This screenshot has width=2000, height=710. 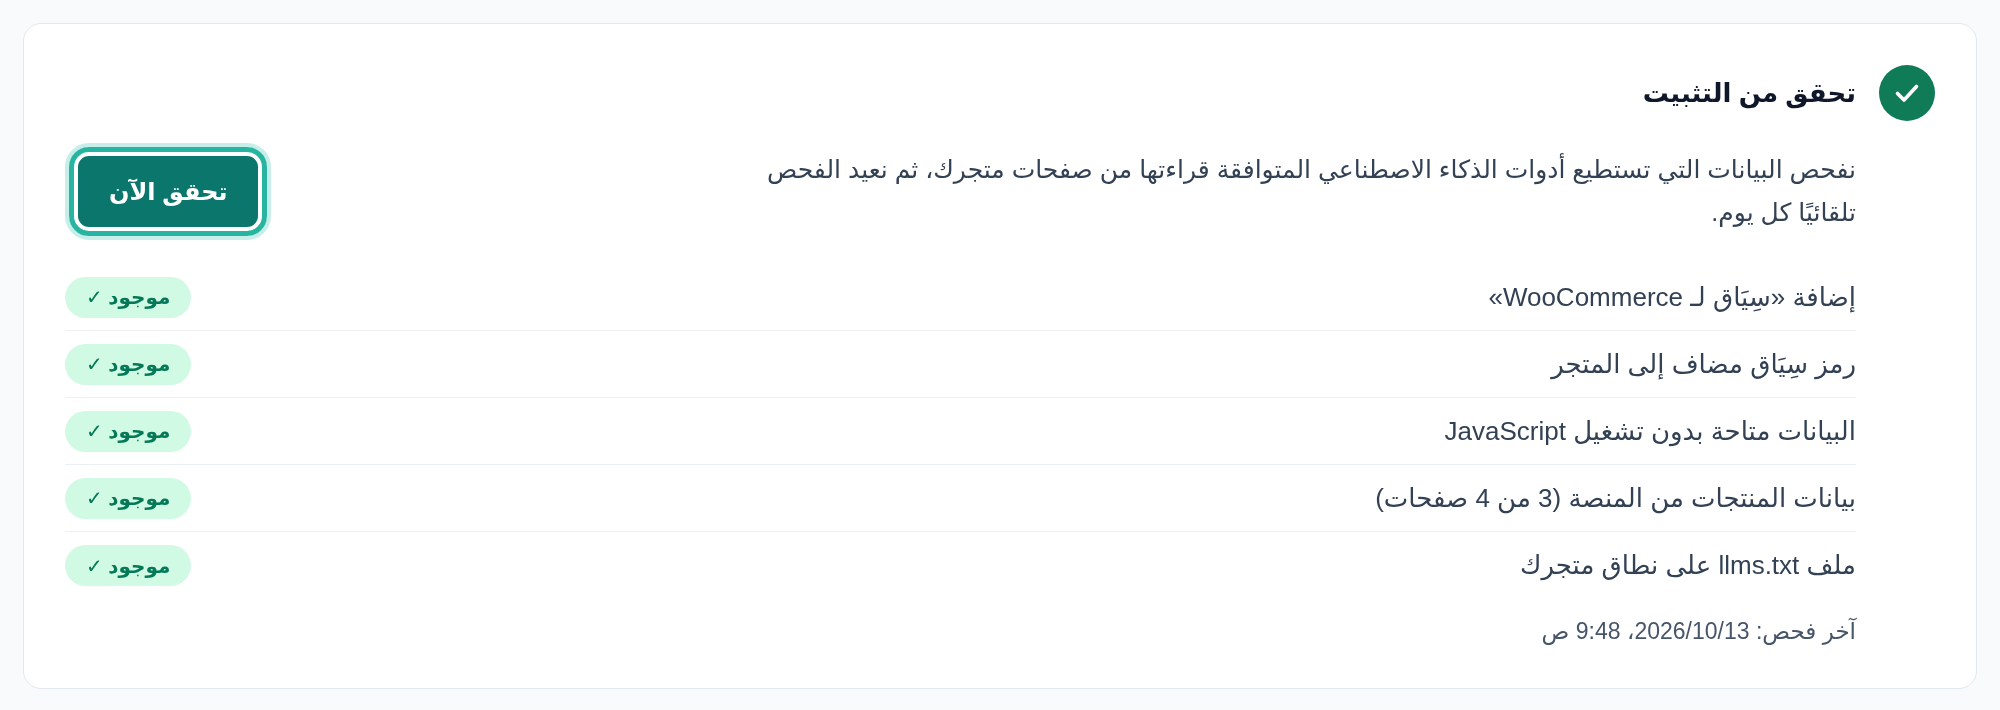 I want to click on last-check-text: آخر فحص: 2026/10/13، 9:48 ص, so click(x=1698, y=631).